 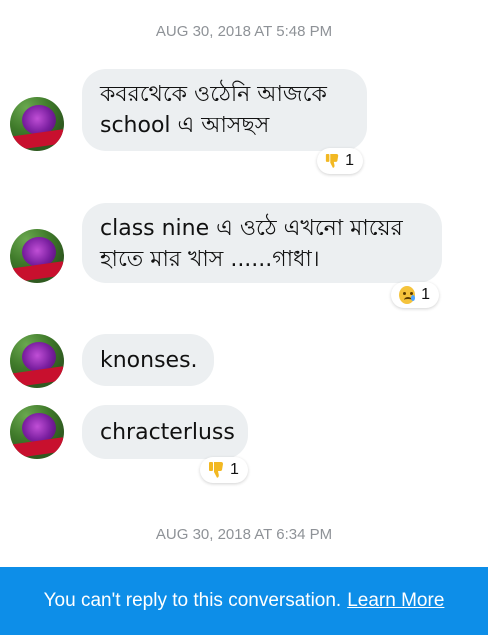 I want to click on timestamp: AUG 30, 2018 AT 5:48 PM, so click(x=244, y=31).